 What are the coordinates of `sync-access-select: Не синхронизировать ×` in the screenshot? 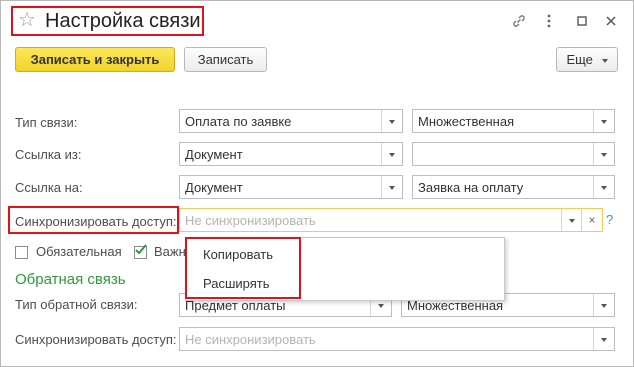 It's located at (391, 220).